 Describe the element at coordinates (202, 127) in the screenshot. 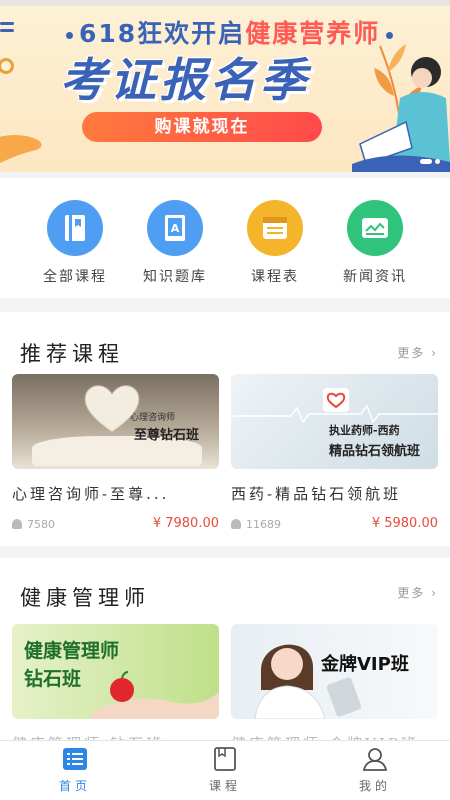

I see `banner-cta-button: 购课就现在` at that location.